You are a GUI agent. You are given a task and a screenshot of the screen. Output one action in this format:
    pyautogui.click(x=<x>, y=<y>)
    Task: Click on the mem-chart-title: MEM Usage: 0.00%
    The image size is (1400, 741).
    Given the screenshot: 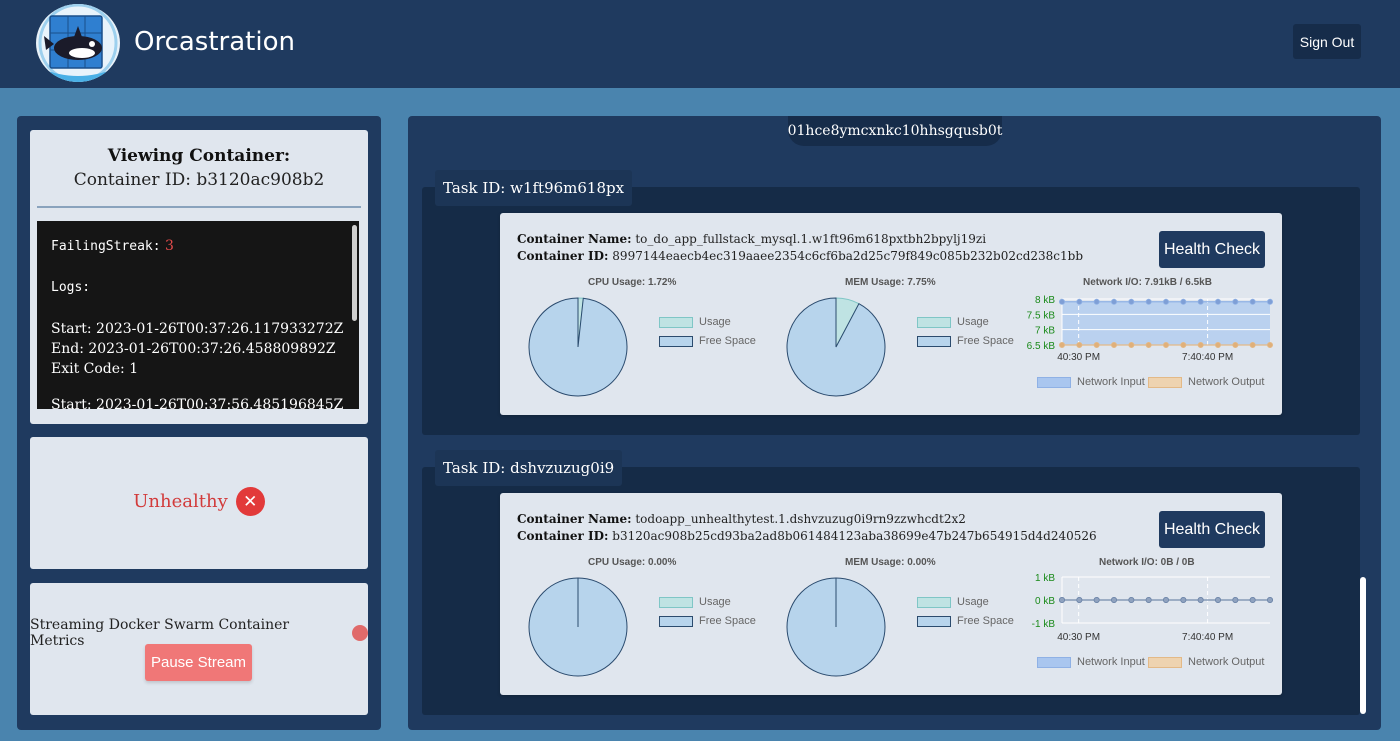 What is the action you would take?
    pyautogui.click(x=890, y=562)
    